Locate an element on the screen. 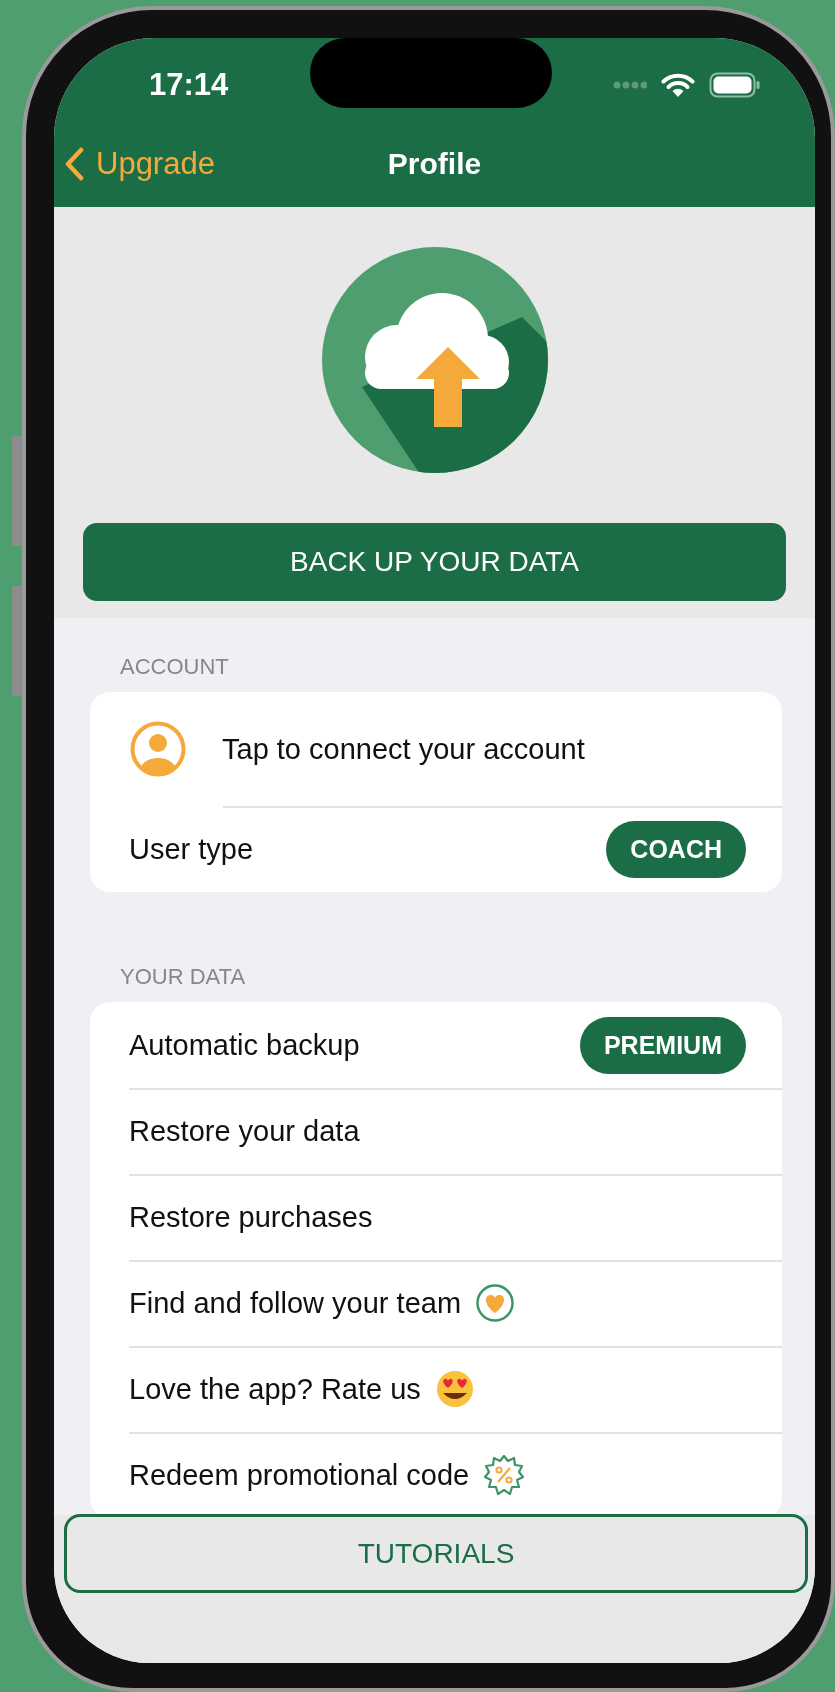  user-avatar-icon is located at coordinates (158, 749).